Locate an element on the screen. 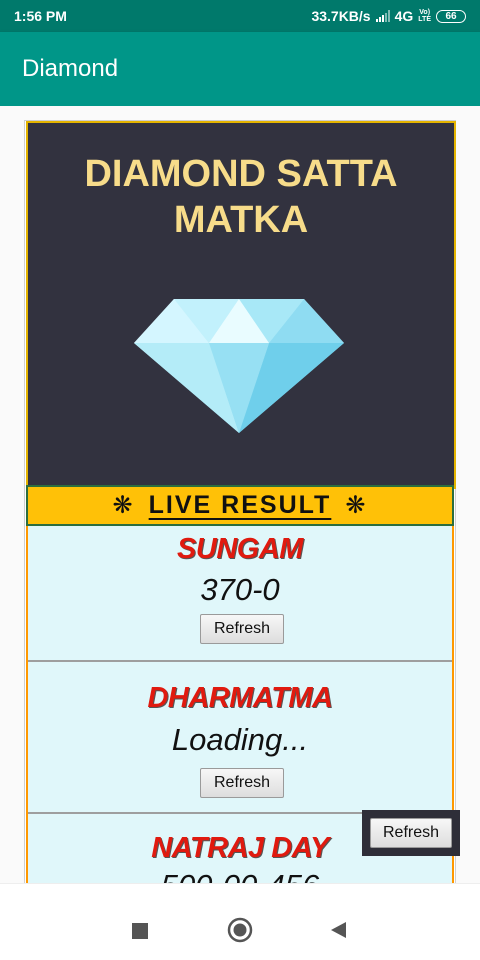  site-title: DIAMOND SATTA MATKA is located at coordinates (241, 197).